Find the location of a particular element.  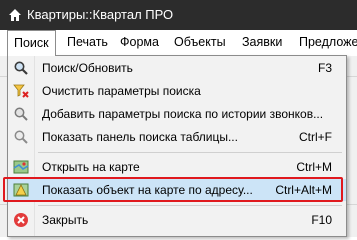

menu-item-label: Поиск/Обновить is located at coordinates (87, 68).